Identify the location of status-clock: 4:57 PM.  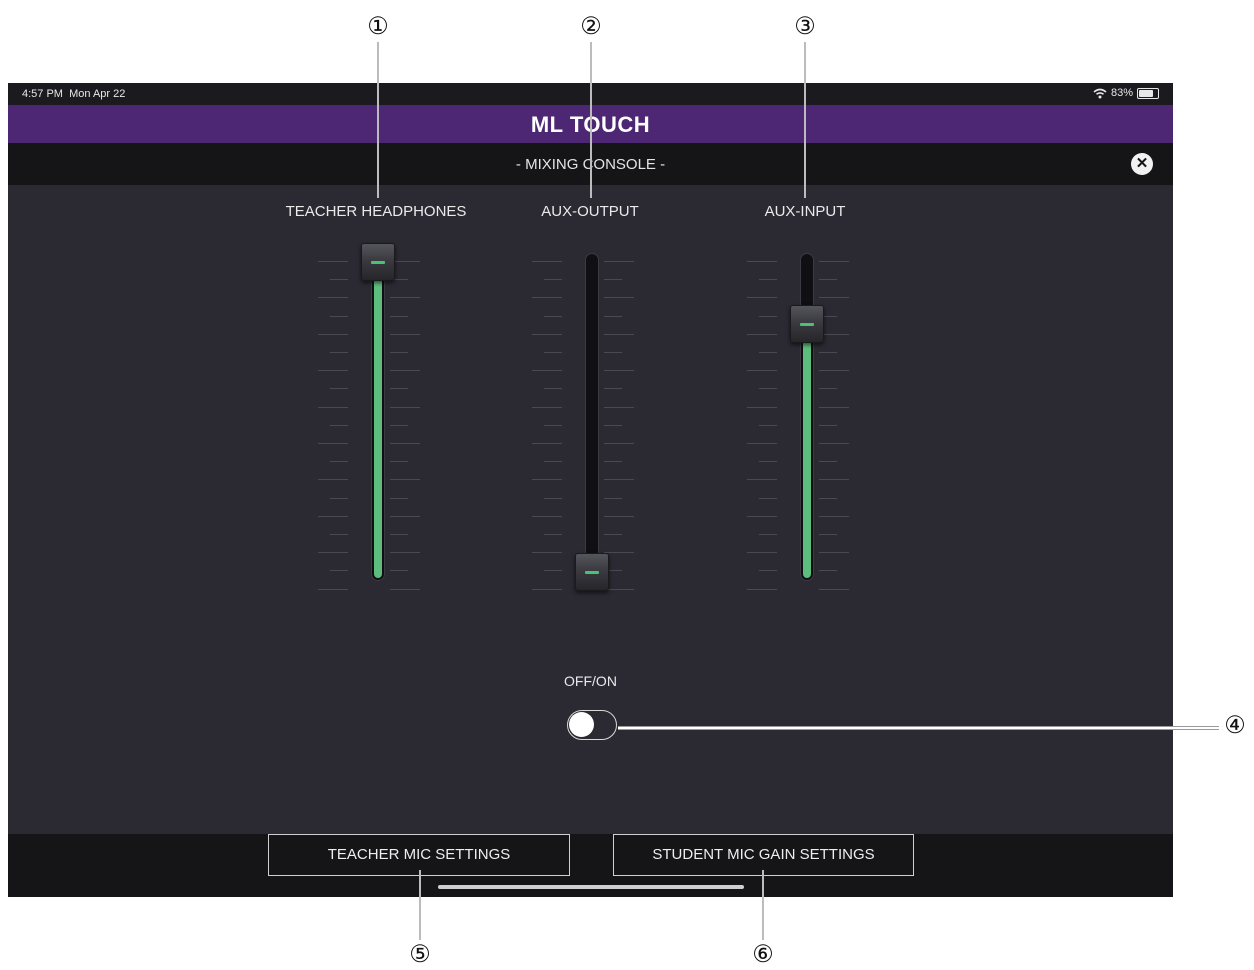
(42, 94).